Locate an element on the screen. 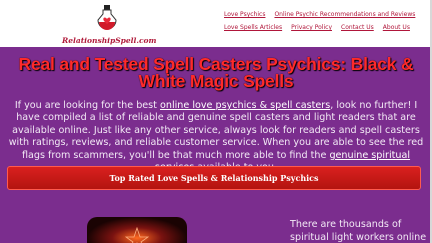  pentagram-icon is located at coordinates (137, 235).